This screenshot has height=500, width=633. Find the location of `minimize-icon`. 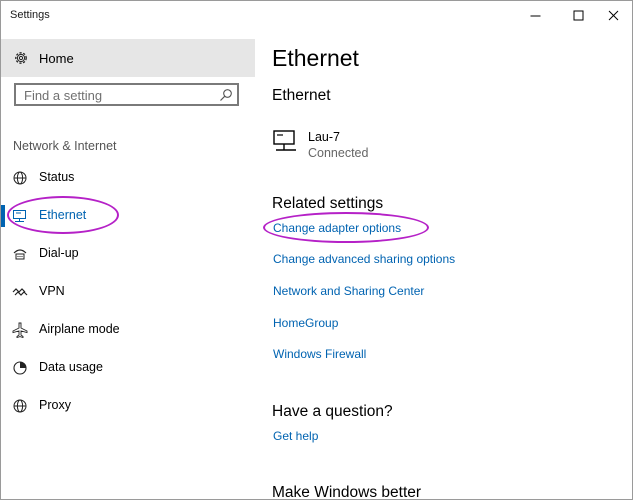

minimize-icon is located at coordinates (535, 15).